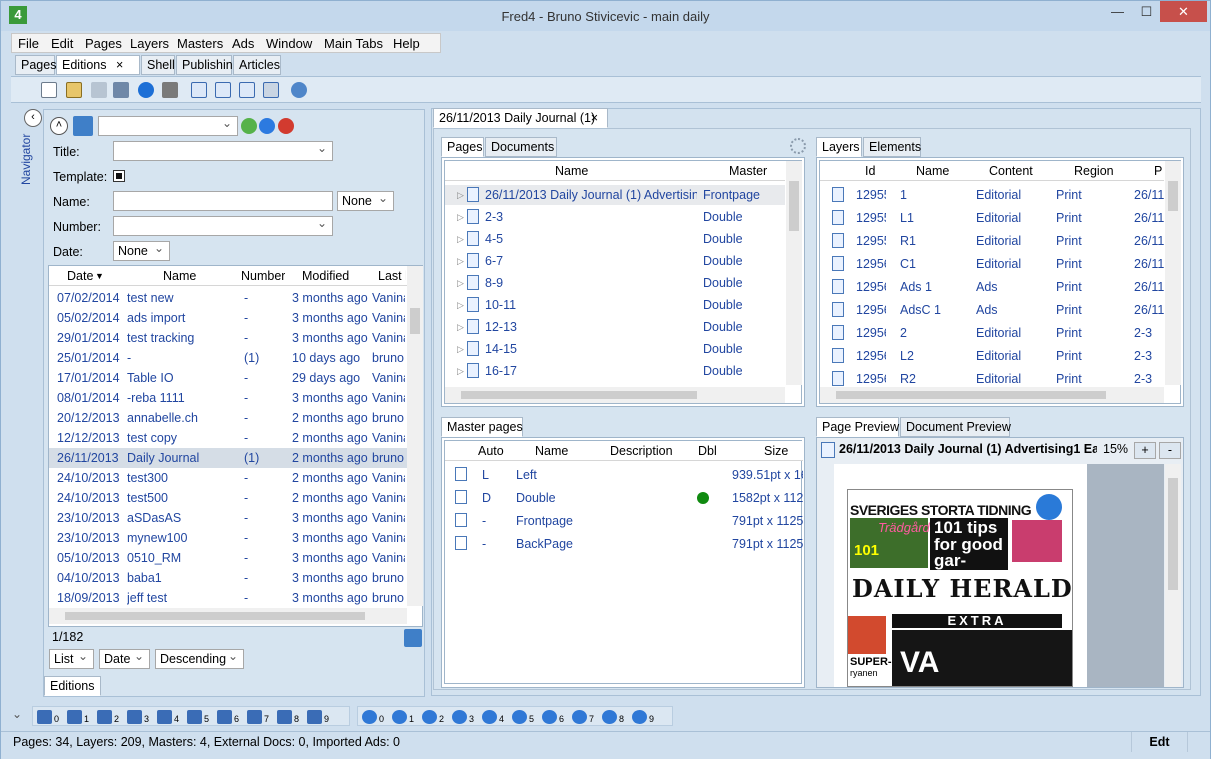 Image resolution: width=1211 pixels, height=759 pixels. I want to click on table-row: 12955 R1 Editorial Print 26/11, so click(992, 241).